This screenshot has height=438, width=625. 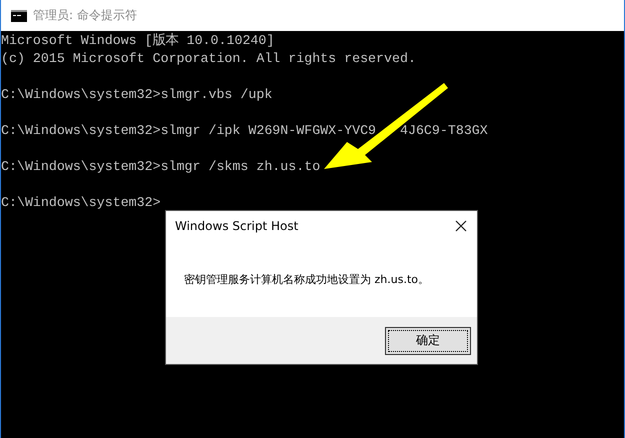 What do you see at coordinates (236, 226) in the screenshot?
I see `dialog-title: Windows Script Host` at bounding box center [236, 226].